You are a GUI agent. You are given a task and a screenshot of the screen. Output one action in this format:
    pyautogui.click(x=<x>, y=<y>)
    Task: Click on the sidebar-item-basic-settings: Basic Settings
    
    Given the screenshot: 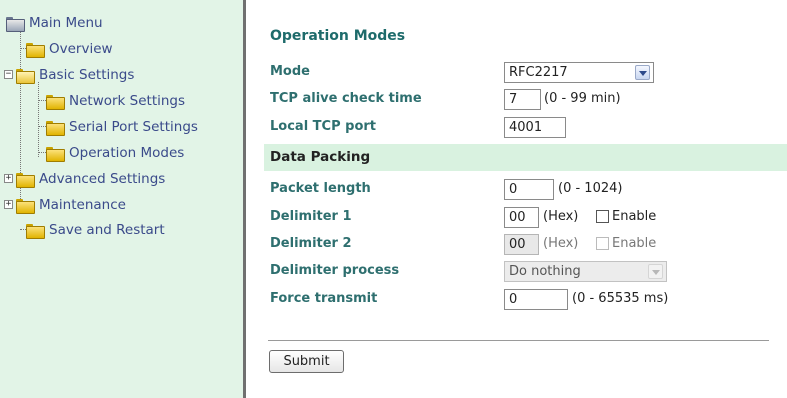 What is the action you would take?
    pyautogui.click(x=75, y=75)
    